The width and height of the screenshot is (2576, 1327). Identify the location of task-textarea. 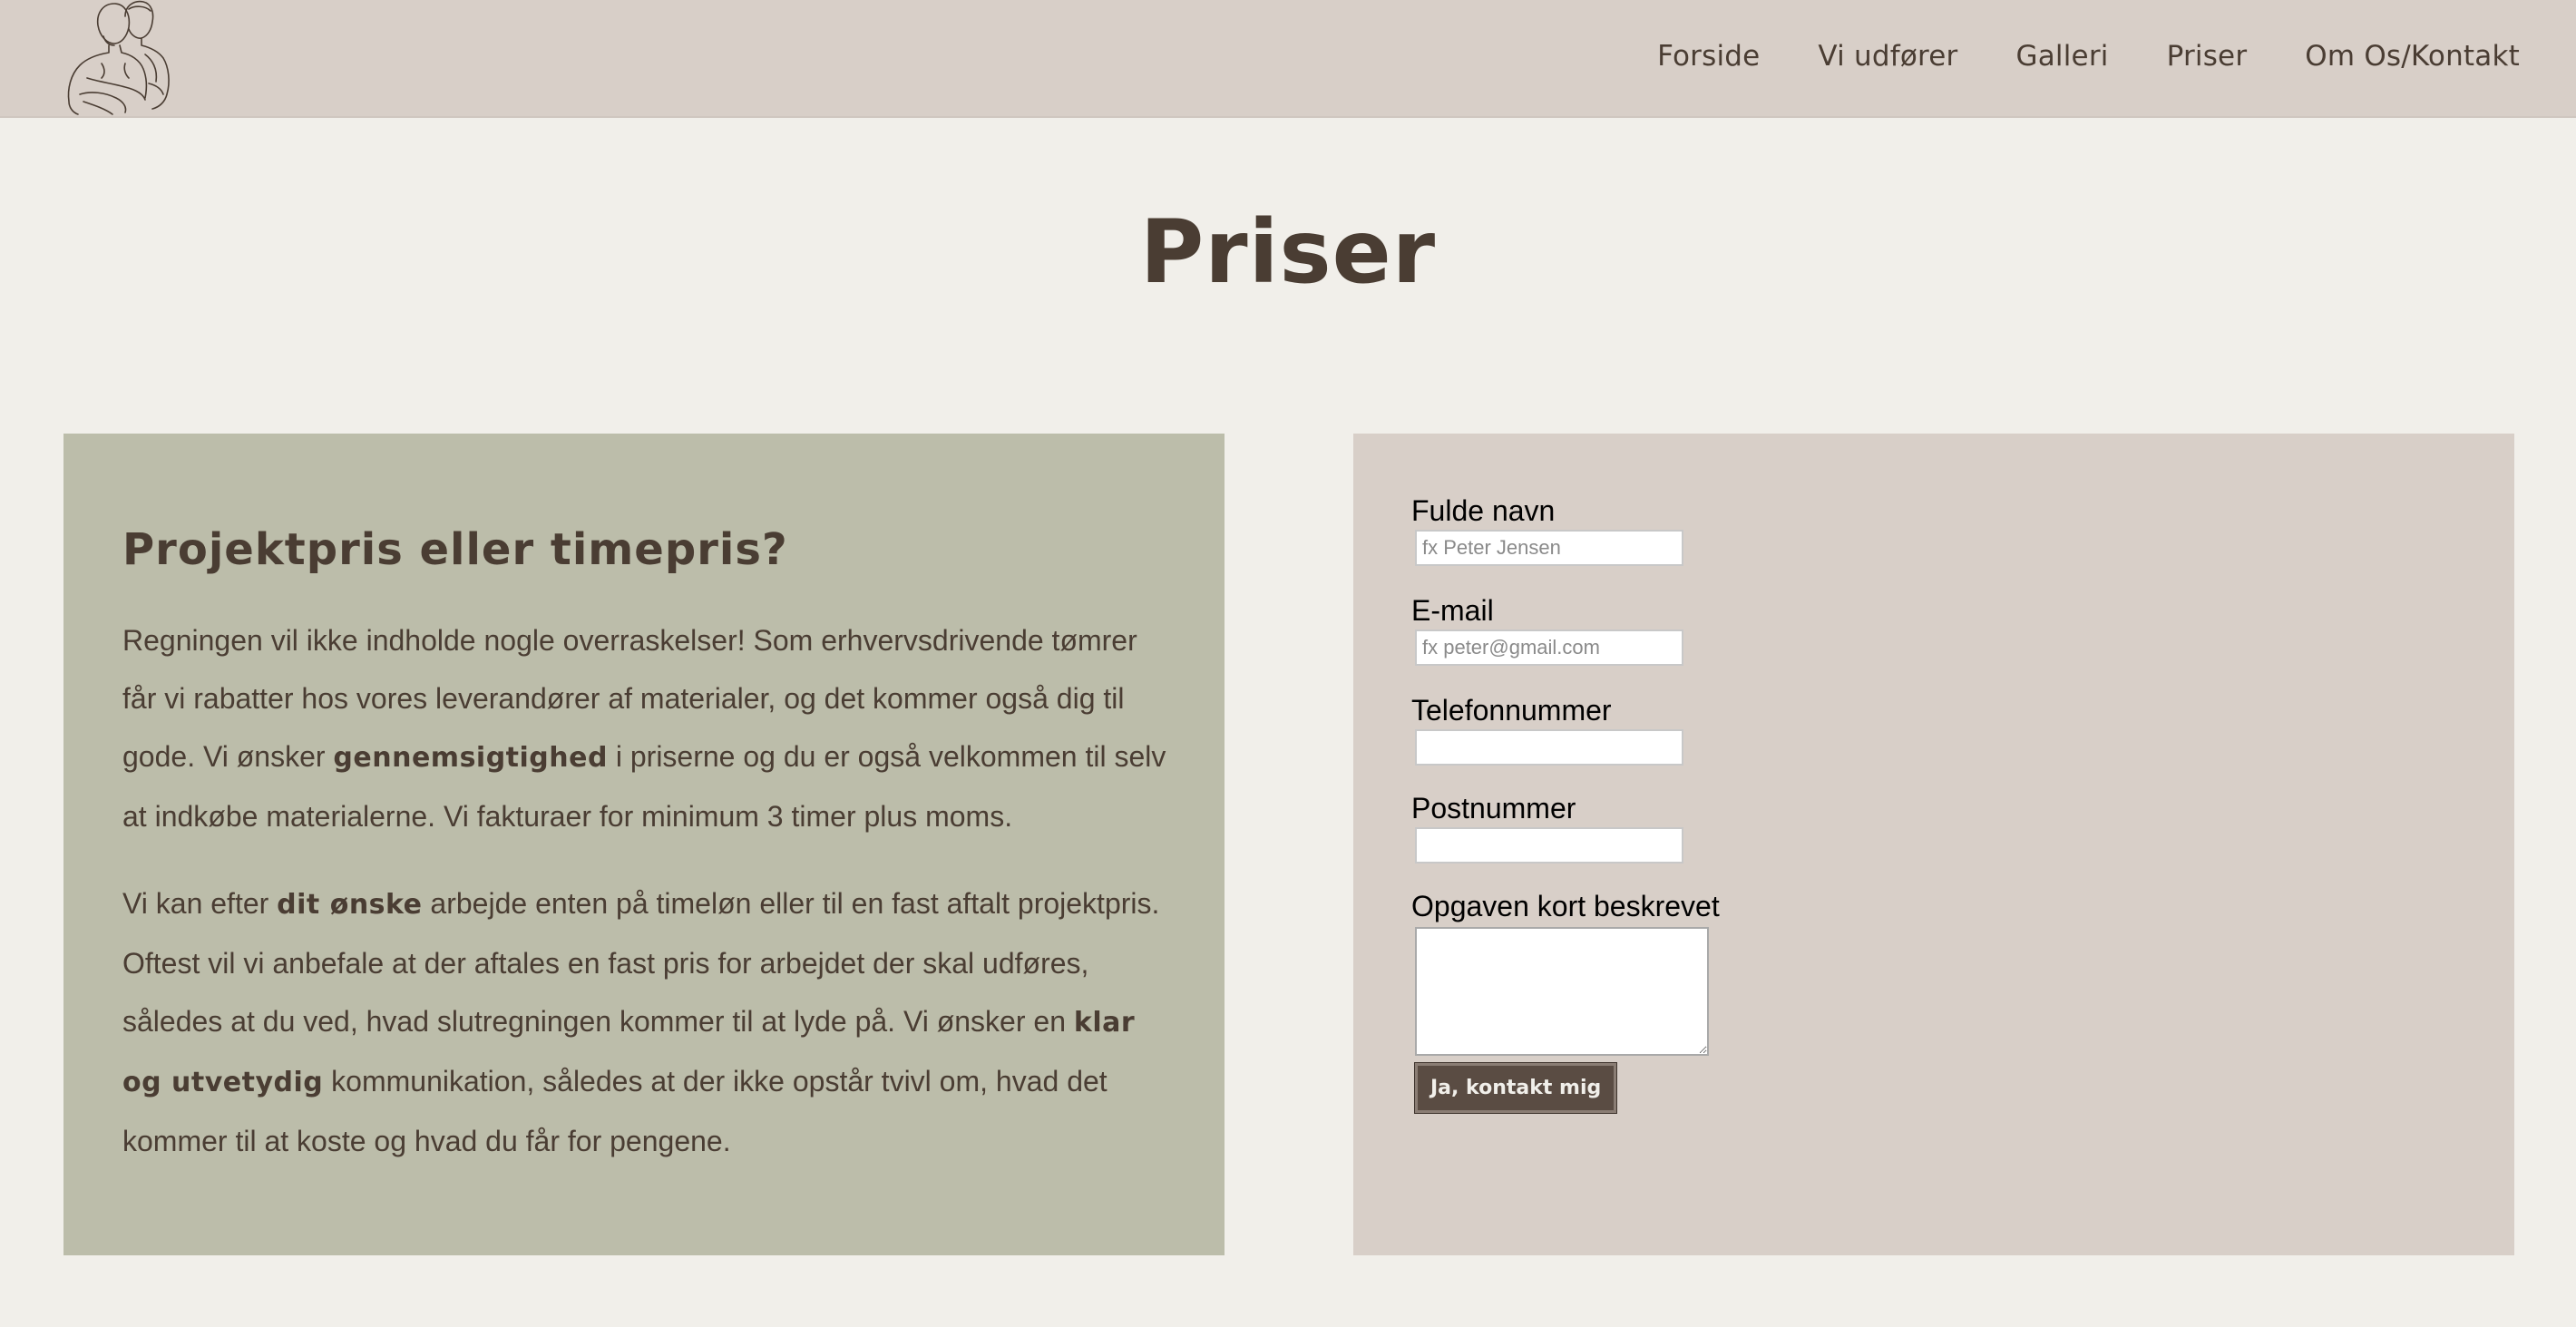
(1562, 991).